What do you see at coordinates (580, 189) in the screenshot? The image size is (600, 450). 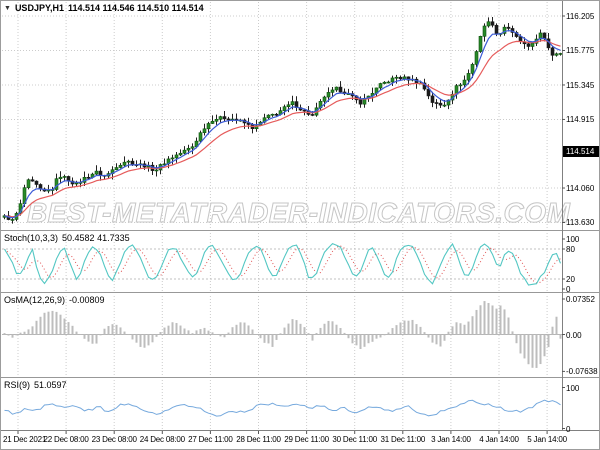 I see `price-tick-label: 114.060` at bounding box center [580, 189].